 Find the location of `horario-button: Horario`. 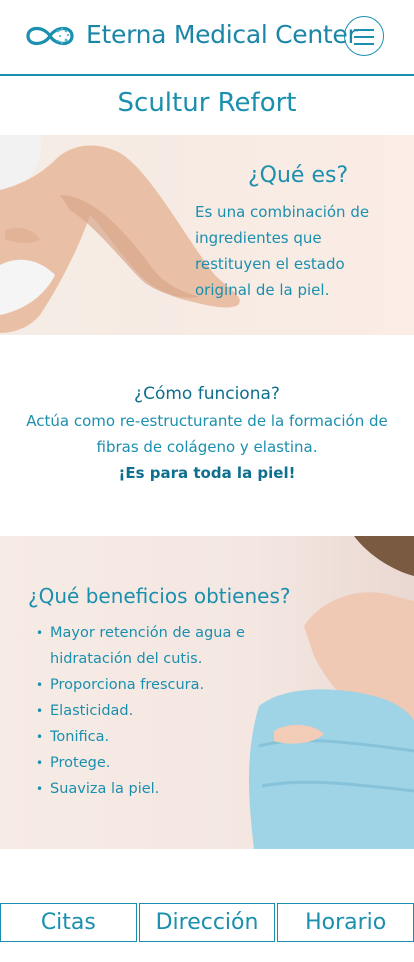

horario-button: Horario is located at coordinates (345, 922).